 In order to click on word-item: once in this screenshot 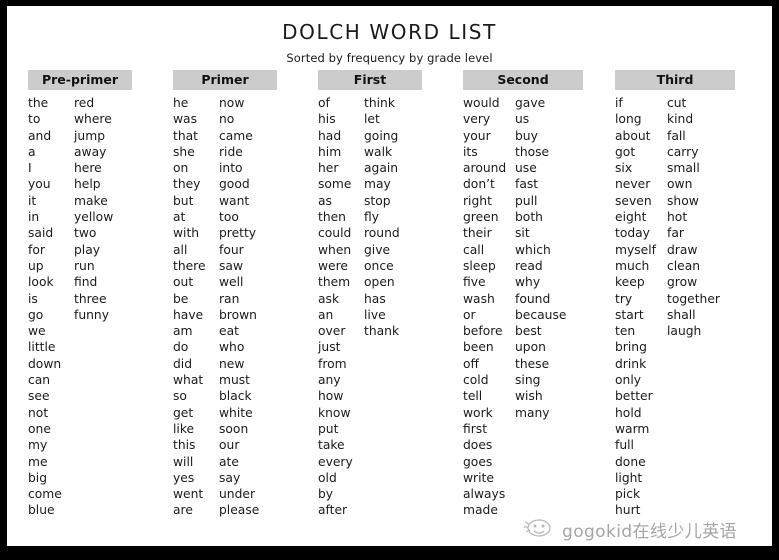, I will do `click(379, 265)`.